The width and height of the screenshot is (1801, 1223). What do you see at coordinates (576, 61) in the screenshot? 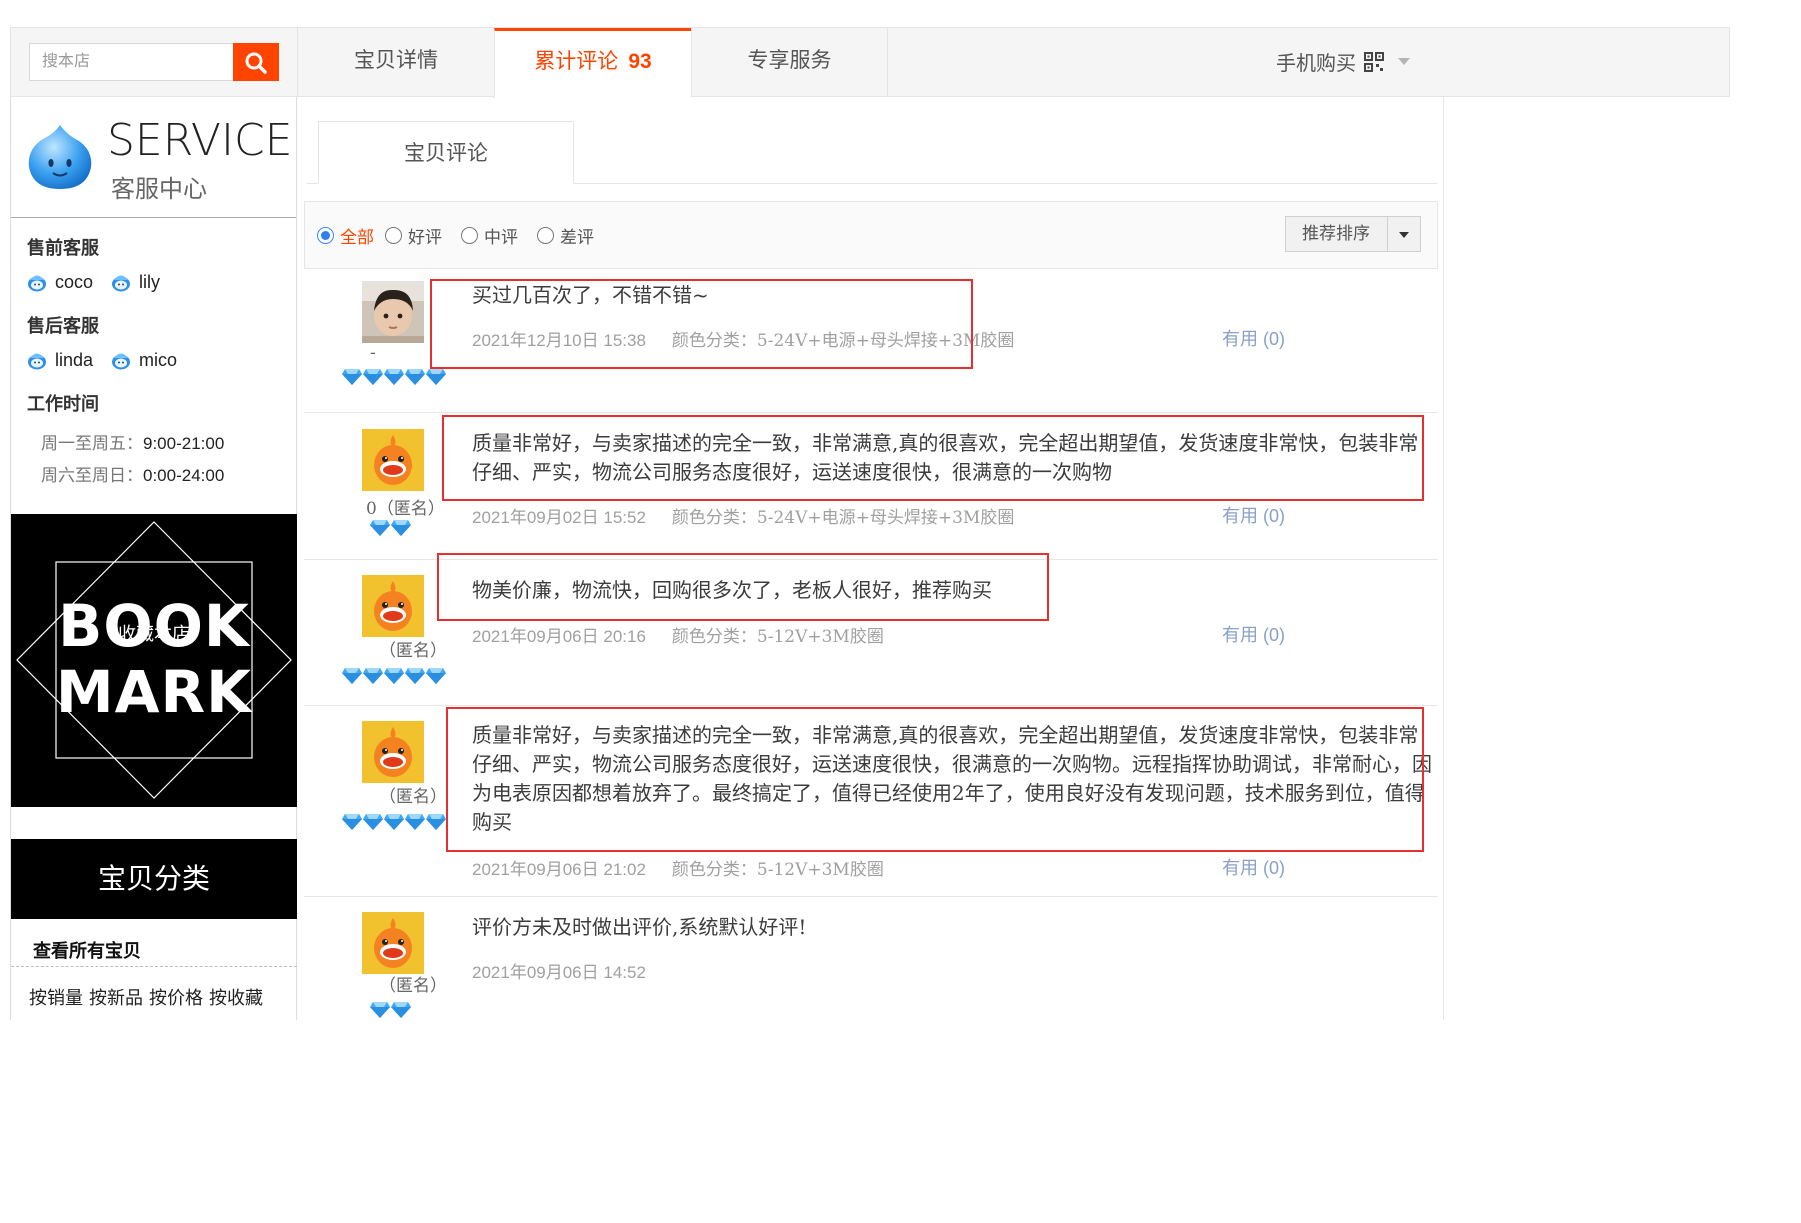
I see `tab-label: 累计评论` at bounding box center [576, 61].